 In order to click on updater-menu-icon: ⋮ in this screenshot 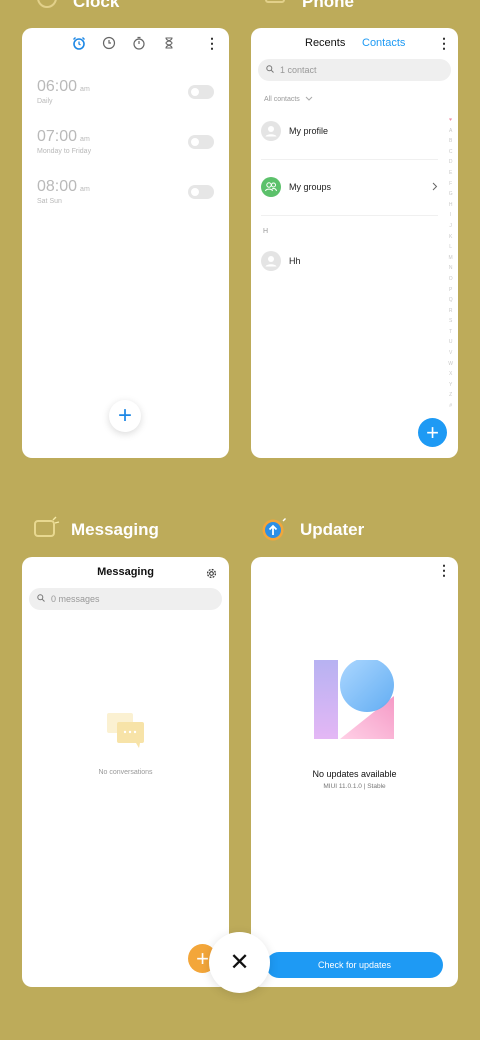, I will do `click(444, 570)`.